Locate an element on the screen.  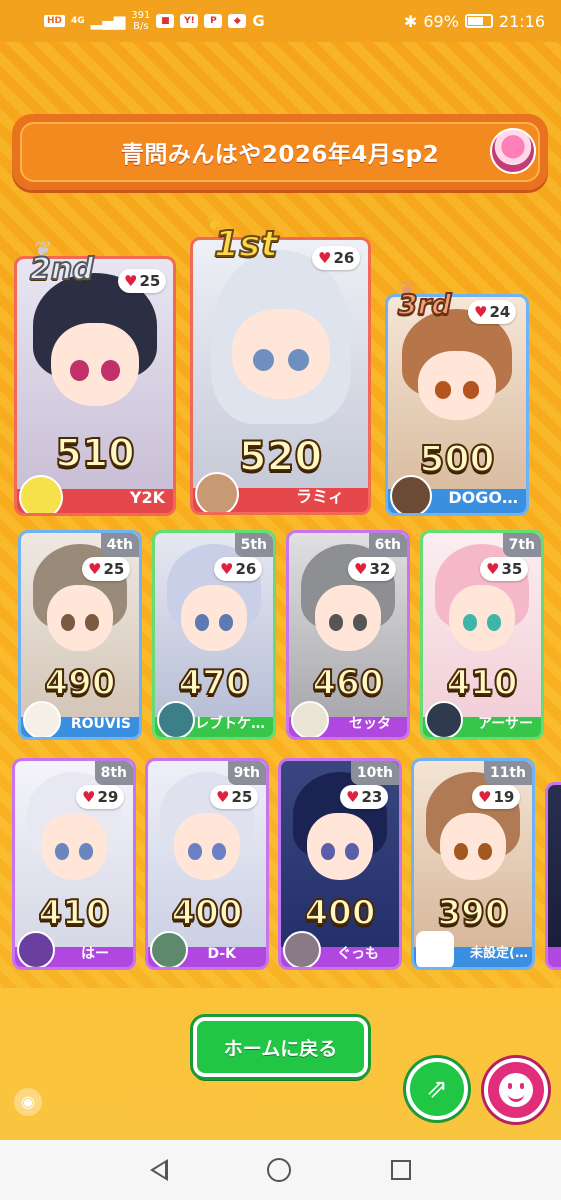
network-indicator: 4G is located at coordinates (78, 20).